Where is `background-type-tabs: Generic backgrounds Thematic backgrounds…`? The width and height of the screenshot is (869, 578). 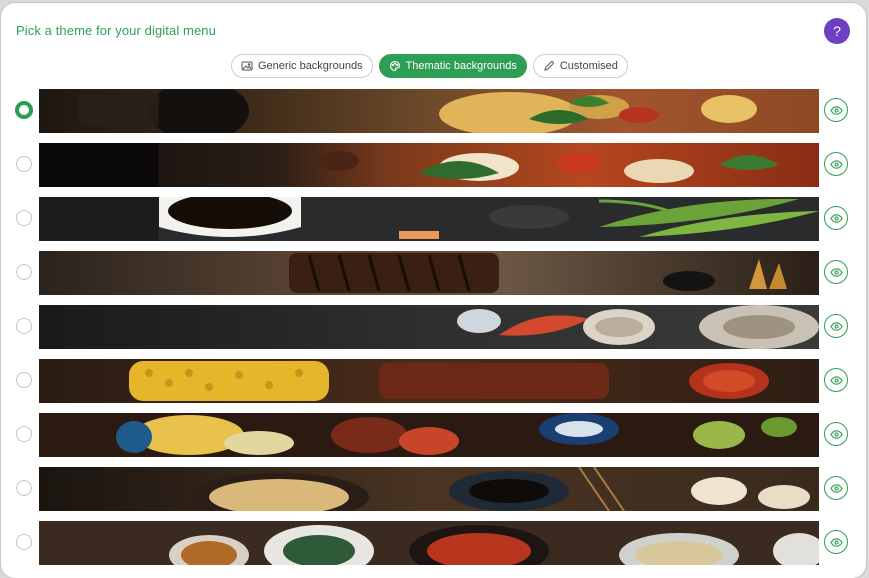
background-type-tabs: Generic backgrounds Thematic backgrounds… is located at coordinates (429, 66).